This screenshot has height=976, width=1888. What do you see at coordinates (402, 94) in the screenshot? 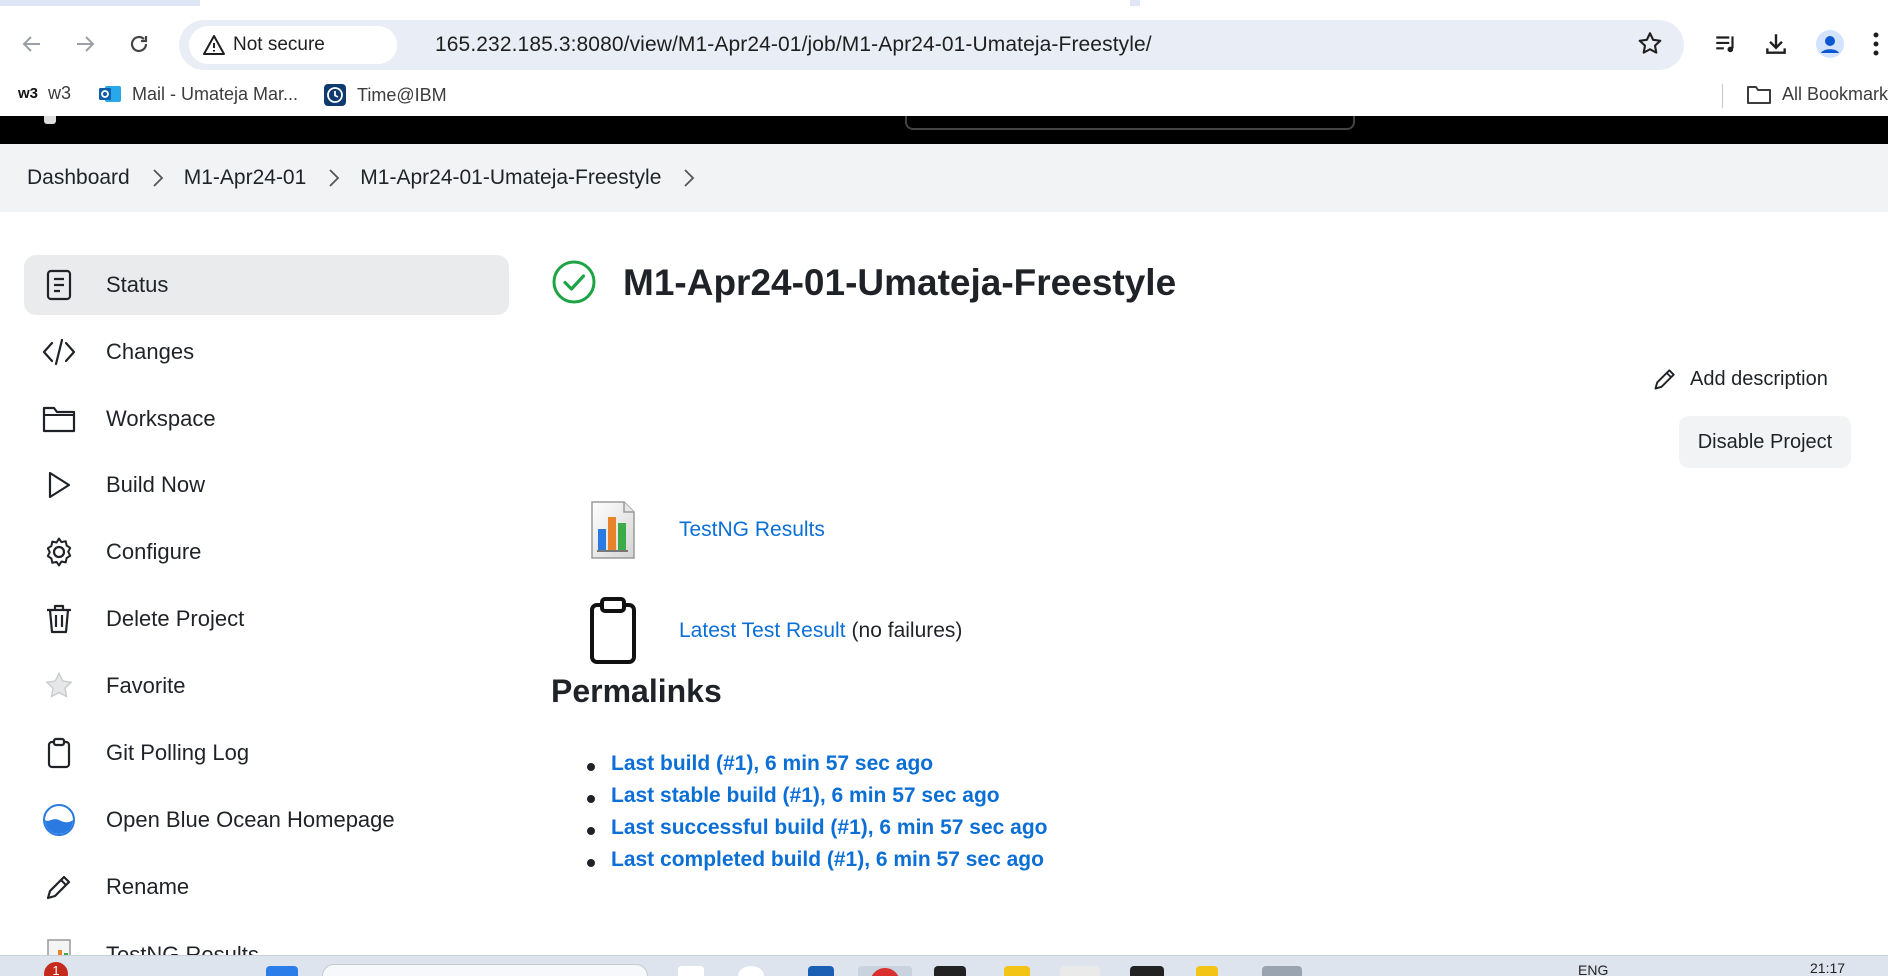
I see `bookmark-label: Time@IBM` at bounding box center [402, 94].